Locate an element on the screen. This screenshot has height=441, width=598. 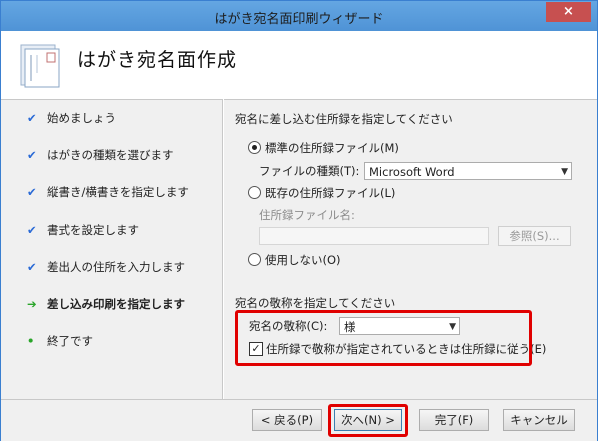
page-title: はがき宛名面作成 is located at coordinates (157, 60).